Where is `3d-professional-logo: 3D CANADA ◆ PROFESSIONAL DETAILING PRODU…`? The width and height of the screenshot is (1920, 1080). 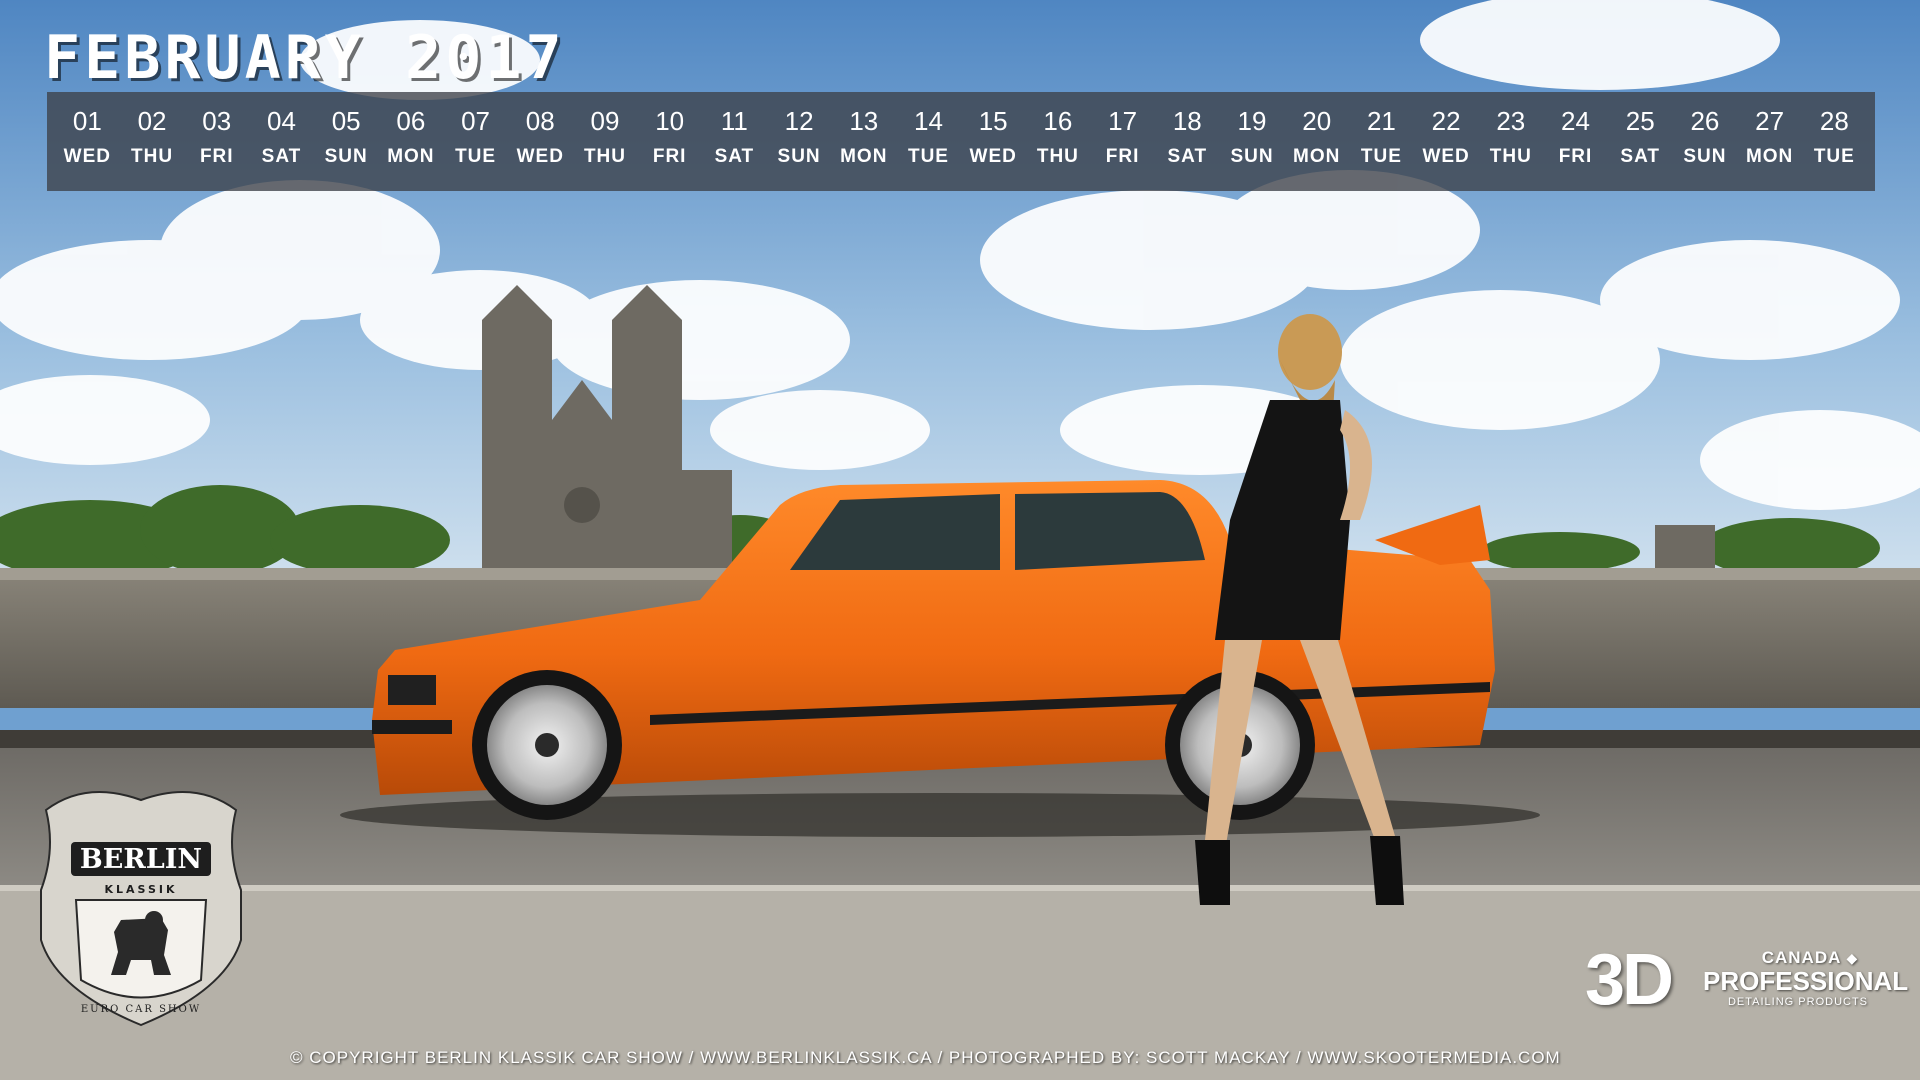 3d-professional-logo: 3D CANADA ◆ PROFESSIONAL DETAILING PRODU… is located at coordinates (1746, 980).